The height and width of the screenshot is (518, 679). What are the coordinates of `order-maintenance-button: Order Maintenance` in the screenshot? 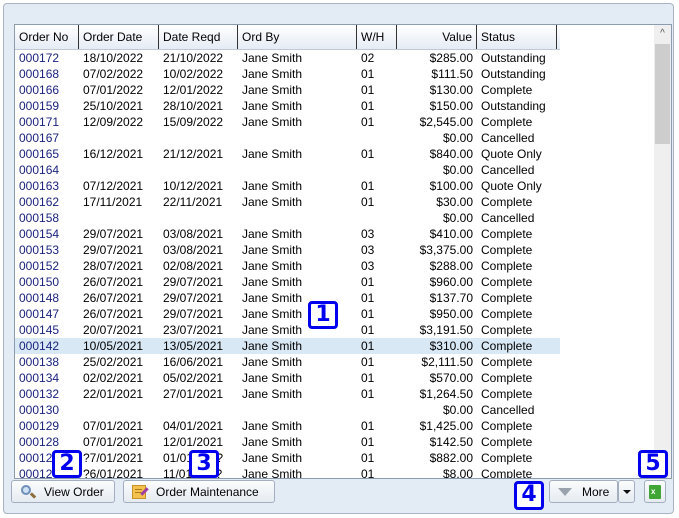 It's located at (199, 491).